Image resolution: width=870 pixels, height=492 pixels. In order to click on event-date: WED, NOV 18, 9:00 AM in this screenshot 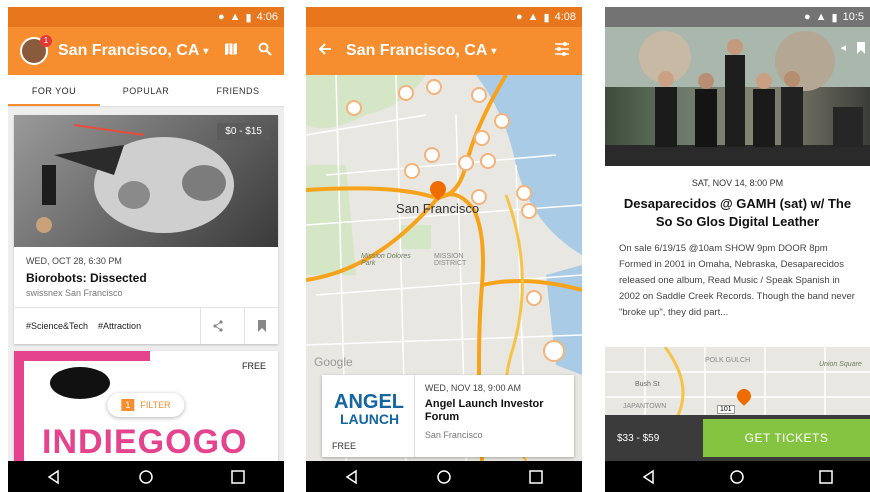, I will do `click(472, 388)`.